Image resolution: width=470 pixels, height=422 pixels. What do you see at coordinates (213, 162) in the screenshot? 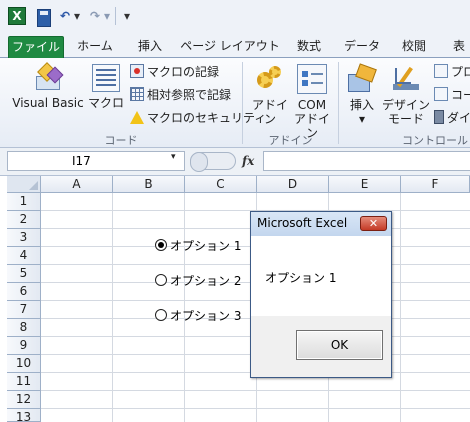
I see `formula-bar-resize-handle` at bounding box center [213, 162].